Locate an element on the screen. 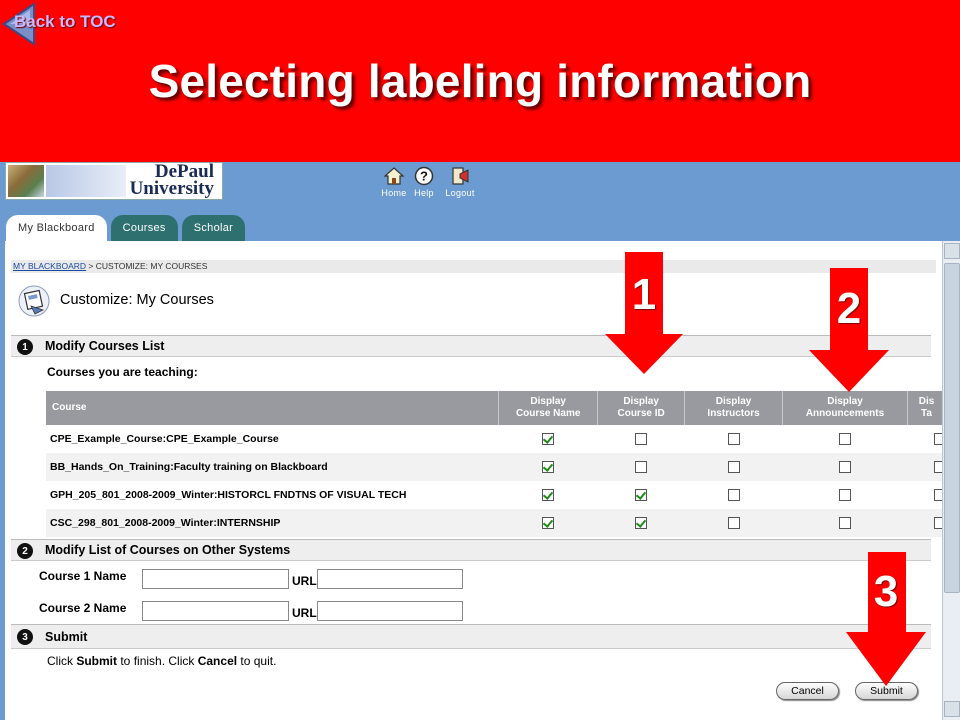 The width and height of the screenshot is (960, 720). home-icon is located at coordinates (394, 176).